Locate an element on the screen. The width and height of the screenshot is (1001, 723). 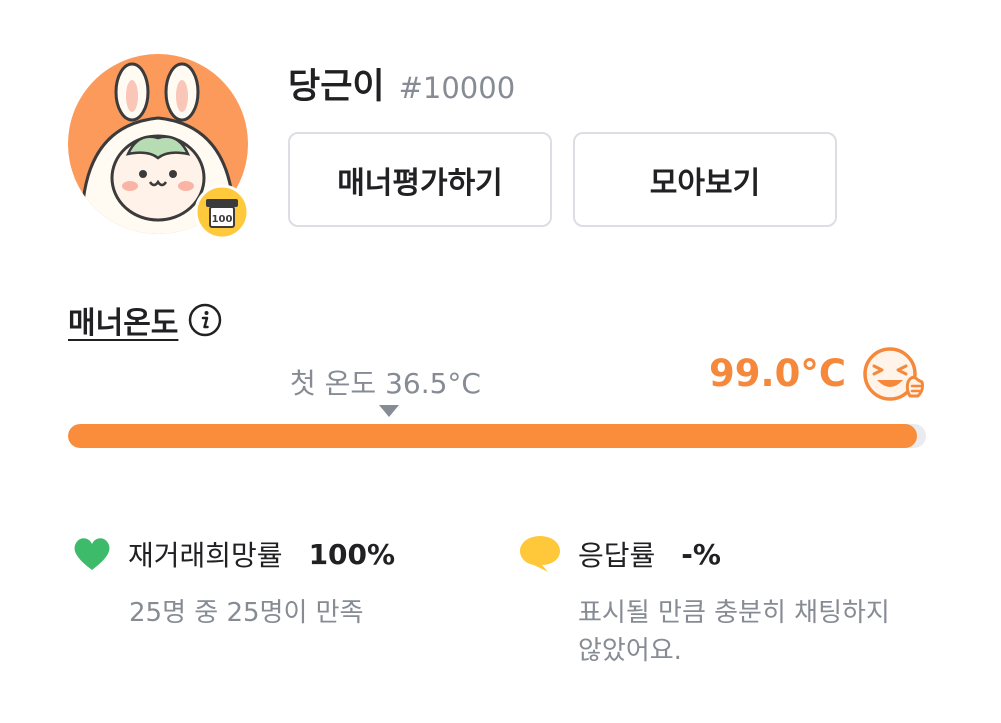
first-temperature-label: 첫 온도 36.5°C is located at coordinates (385, 383).